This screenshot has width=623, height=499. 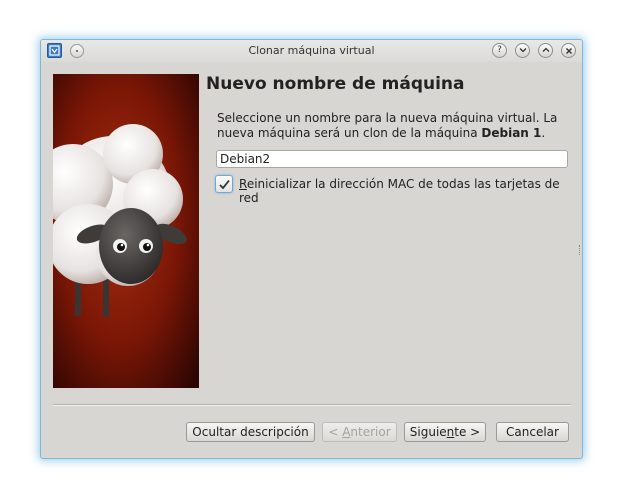 I want to click on button-separator, so click(x=312, y=405).